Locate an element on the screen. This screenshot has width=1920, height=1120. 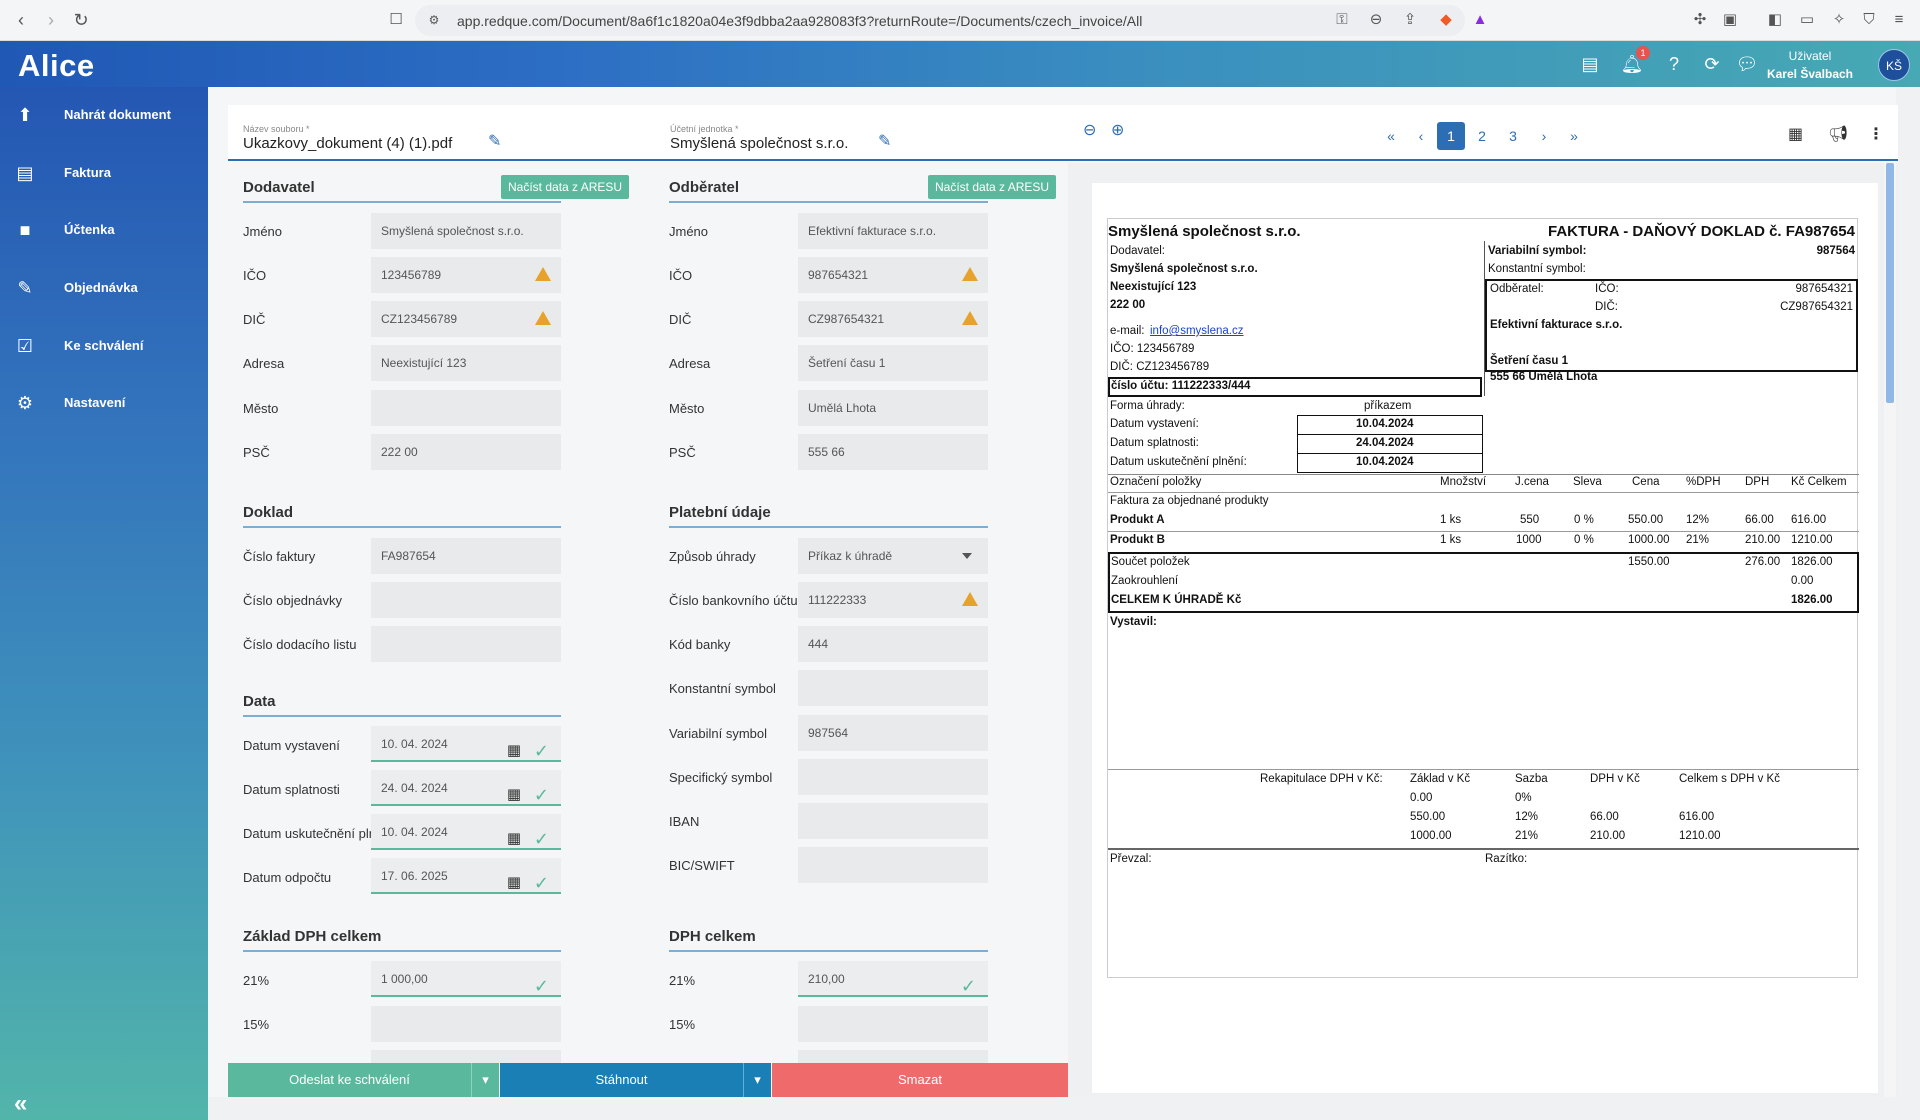
table-icon: ▤ is located at coordinates (1590, 64).